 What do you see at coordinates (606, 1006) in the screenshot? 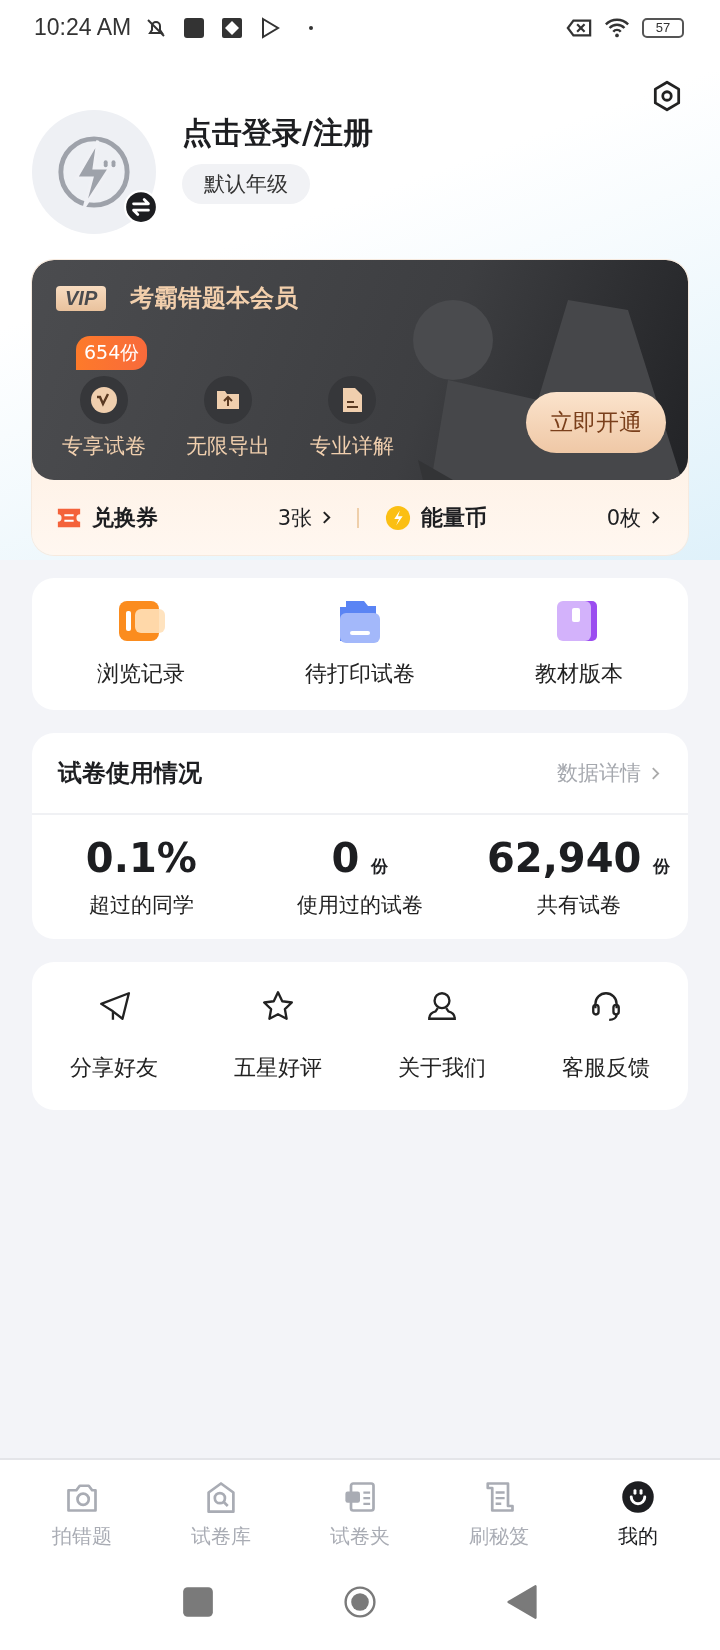
I see `headset-icon` at bounding box center [606, 1006].